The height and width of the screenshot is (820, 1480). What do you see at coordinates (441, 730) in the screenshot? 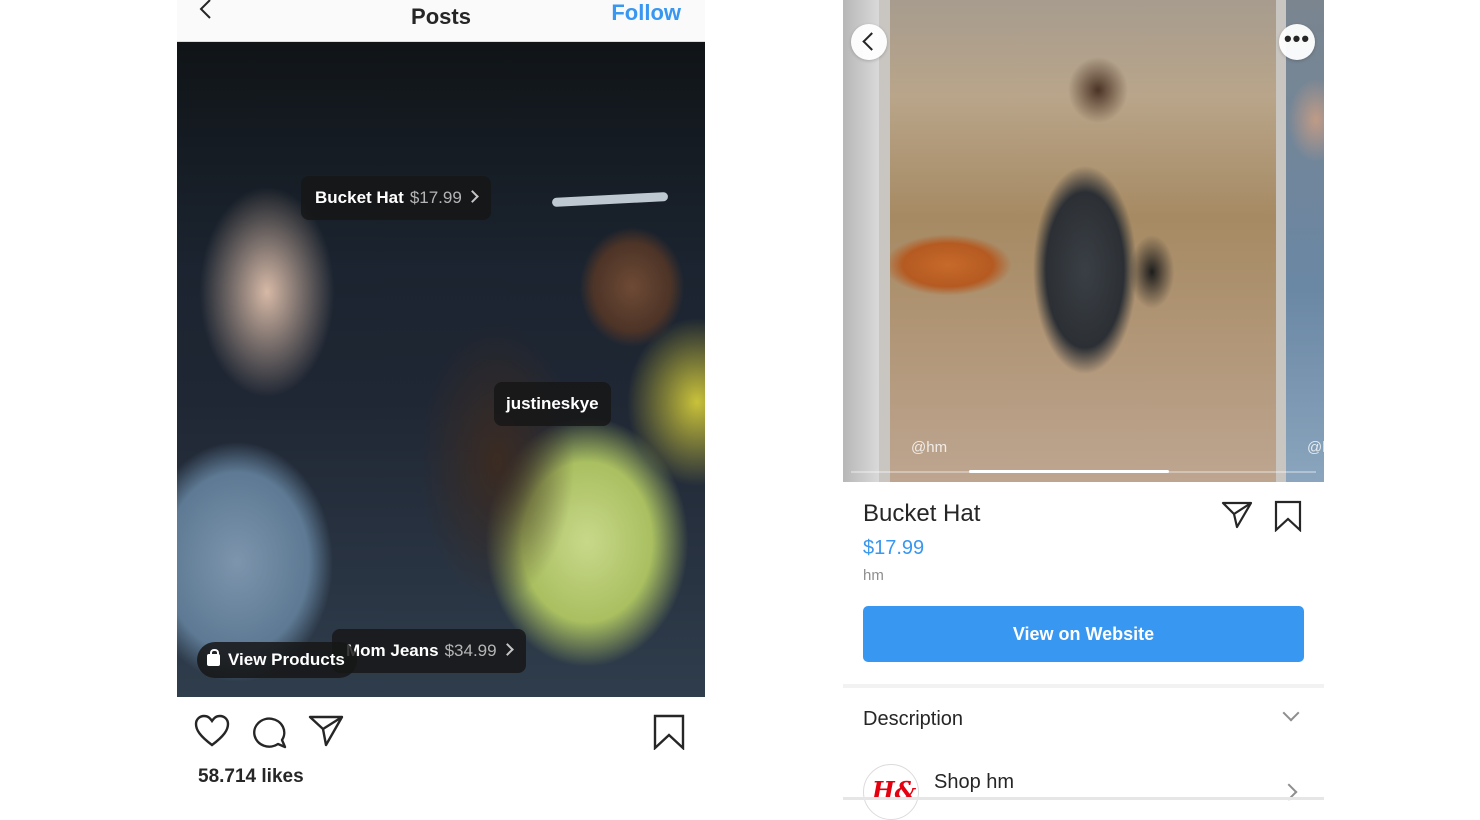
I see `post-actions-bar` at bounding box center [441, 730].